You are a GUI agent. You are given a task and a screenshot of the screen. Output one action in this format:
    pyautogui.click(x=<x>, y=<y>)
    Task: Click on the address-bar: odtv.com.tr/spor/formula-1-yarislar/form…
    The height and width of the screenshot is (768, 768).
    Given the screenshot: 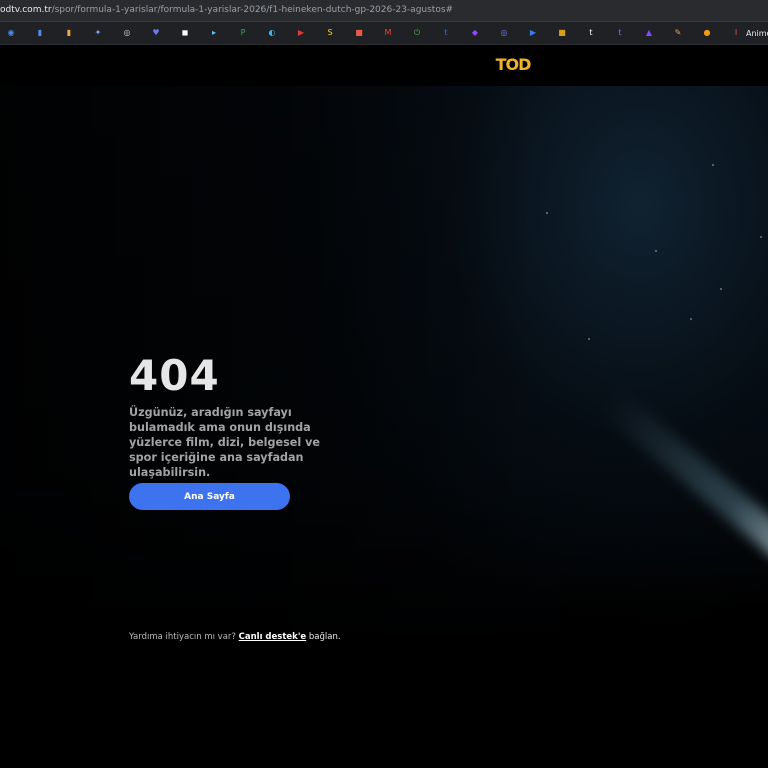 What is the action you would take?
    pyautogui.click(x=384, y=11)
    